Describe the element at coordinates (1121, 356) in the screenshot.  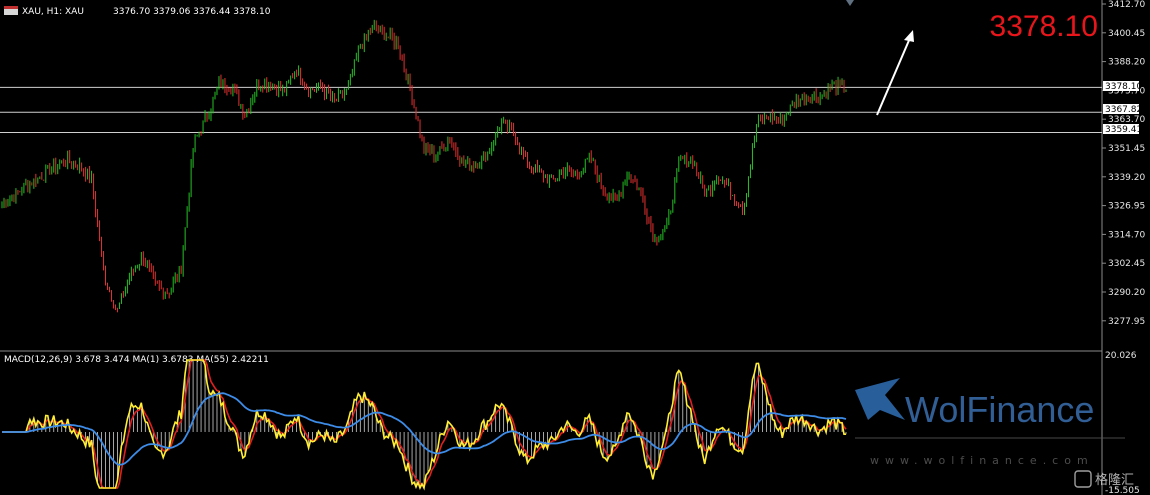
I see `macd-axis-top: 20.026` at that location.